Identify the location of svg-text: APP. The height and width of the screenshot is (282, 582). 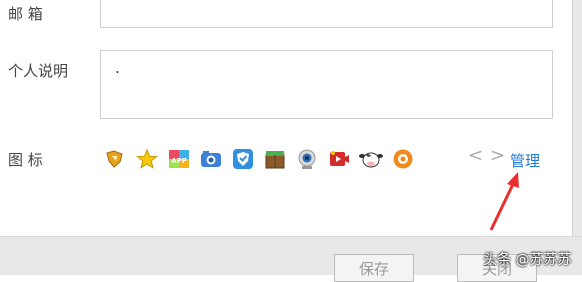
(179, 161).